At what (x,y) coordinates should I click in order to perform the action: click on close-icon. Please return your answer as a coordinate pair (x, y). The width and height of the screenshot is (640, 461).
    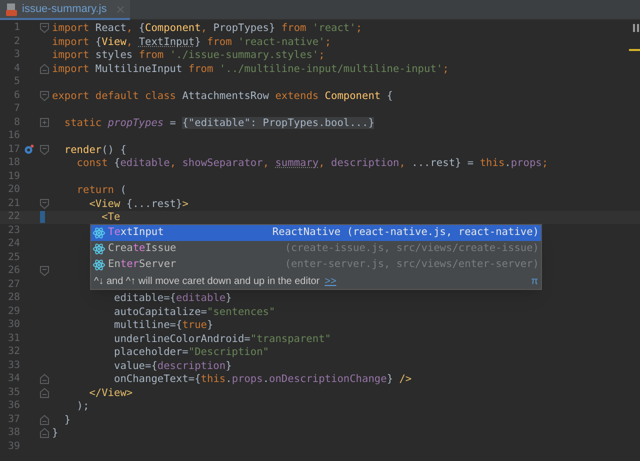
    Looking at the image, I should click on (120, 9).